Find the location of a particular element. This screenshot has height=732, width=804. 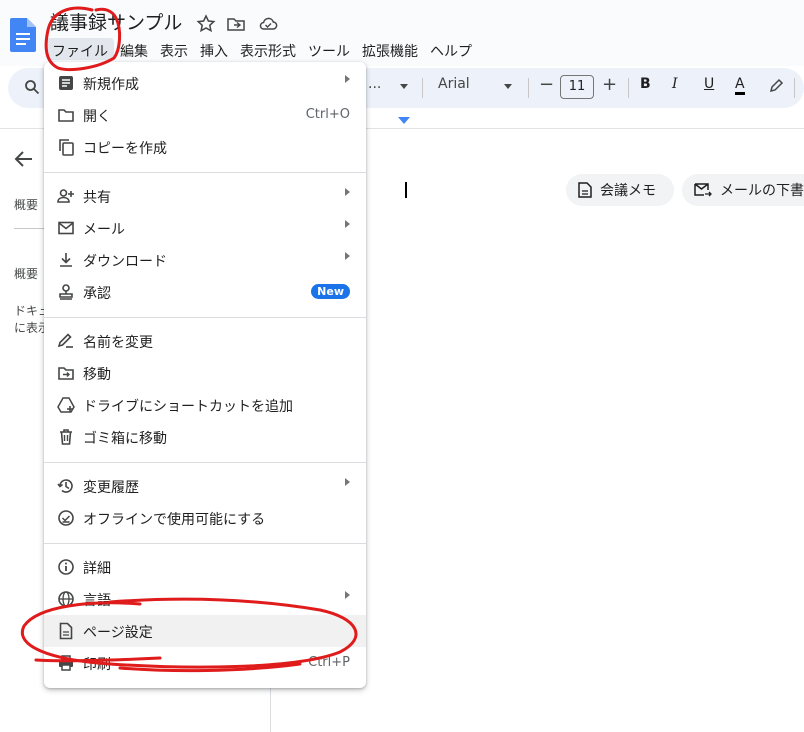

meeting-notes-chip: 会議メモ is located at coordinates (620, 190).